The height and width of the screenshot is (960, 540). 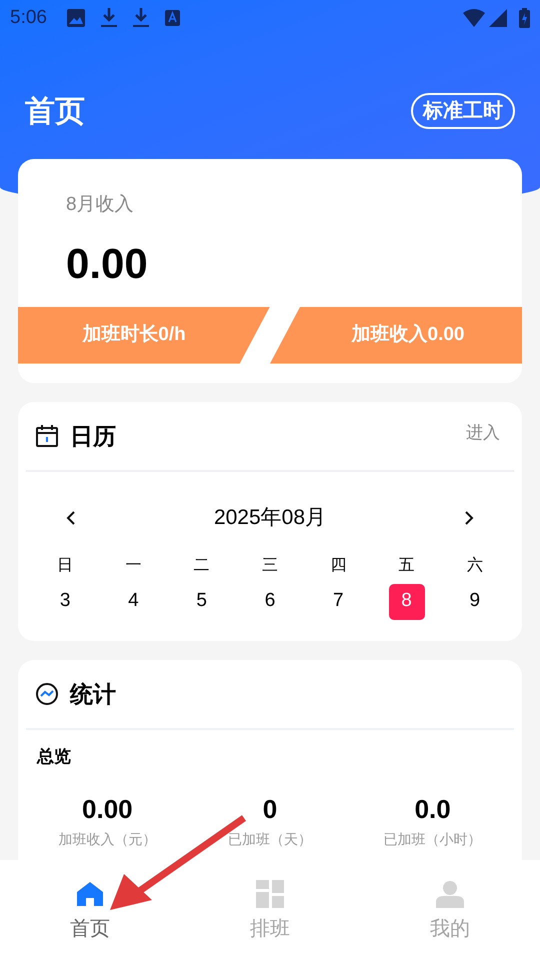 What do you see at coordinates (172, 18) in the screenshot?
I see `app-icon` at bounding box center [172, 18].